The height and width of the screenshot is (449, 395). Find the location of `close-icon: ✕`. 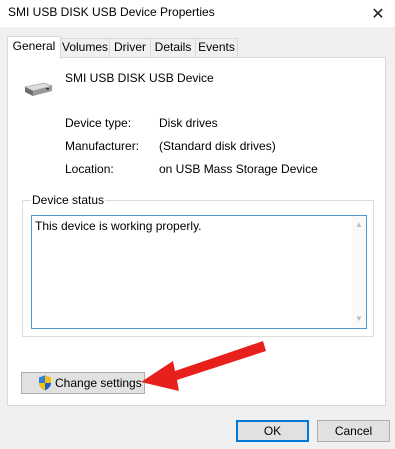

close-icon: ✕ is located at coordinates (378, 14).